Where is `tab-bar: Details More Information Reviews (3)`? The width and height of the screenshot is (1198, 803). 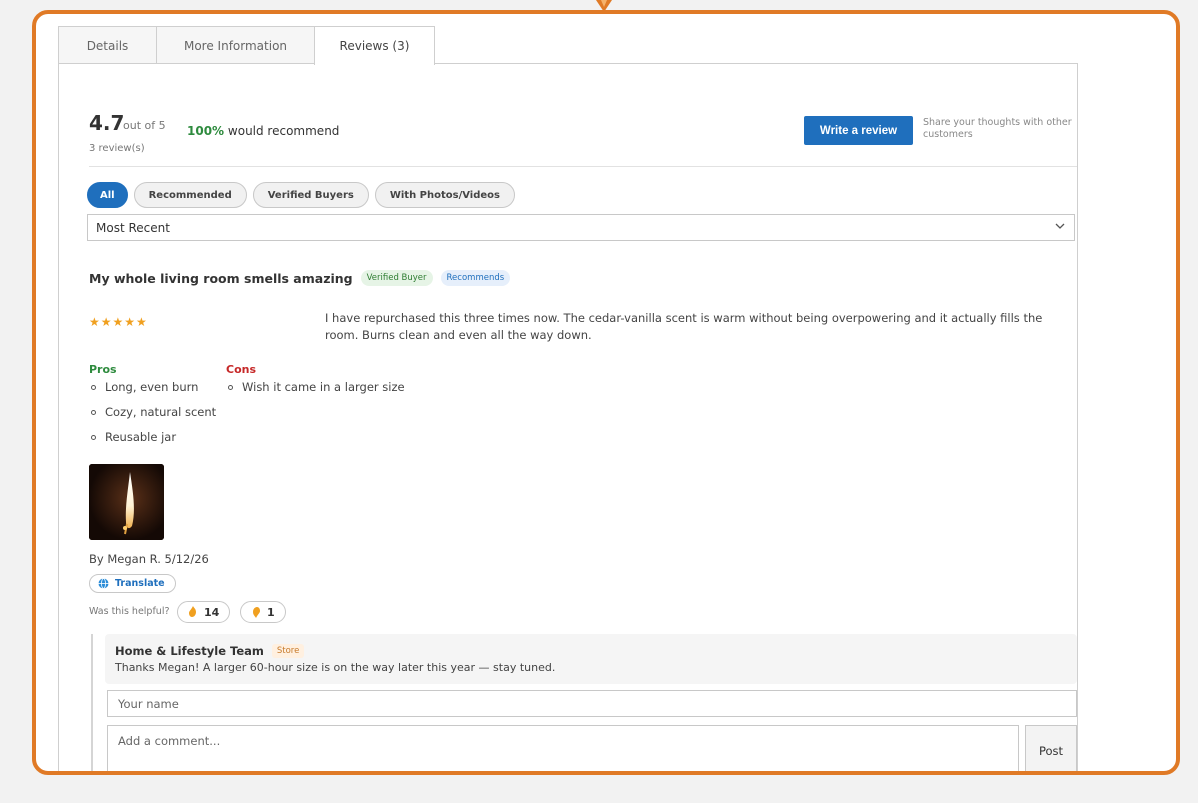
tab-bar: Details More Information Reviews (3) is located at coordinates (246, 45).